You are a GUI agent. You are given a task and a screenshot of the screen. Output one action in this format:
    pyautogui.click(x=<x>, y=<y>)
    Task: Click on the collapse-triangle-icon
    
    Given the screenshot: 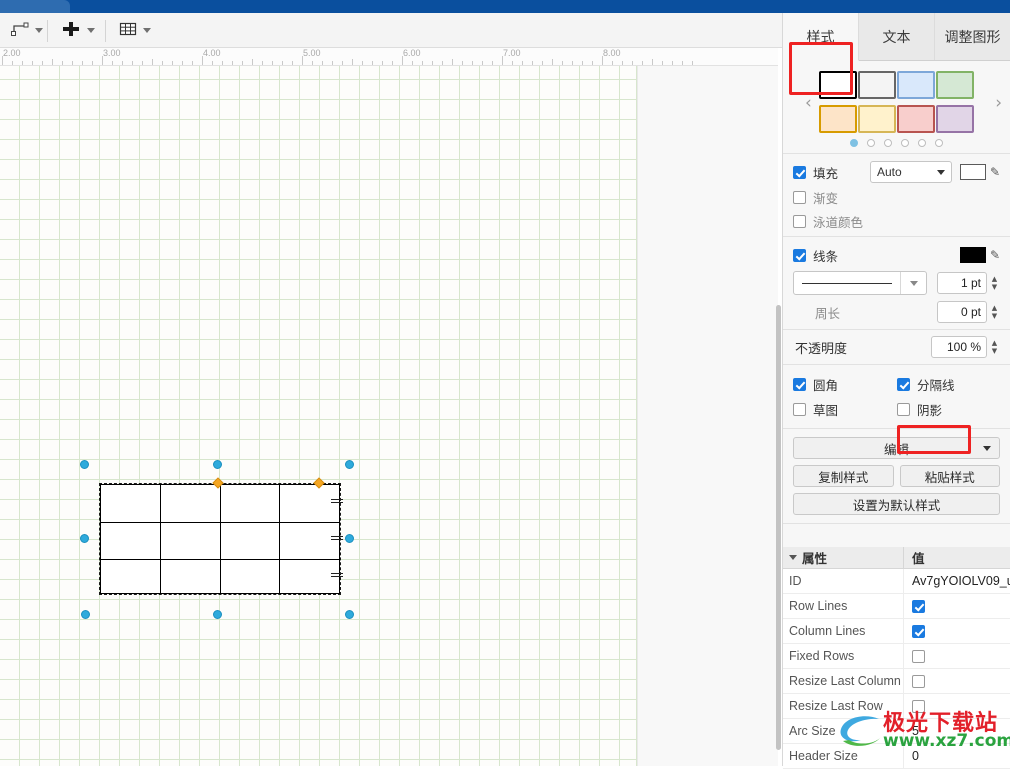 What is the action you would take?
    pyautogui.click(x=793, y=557)
    